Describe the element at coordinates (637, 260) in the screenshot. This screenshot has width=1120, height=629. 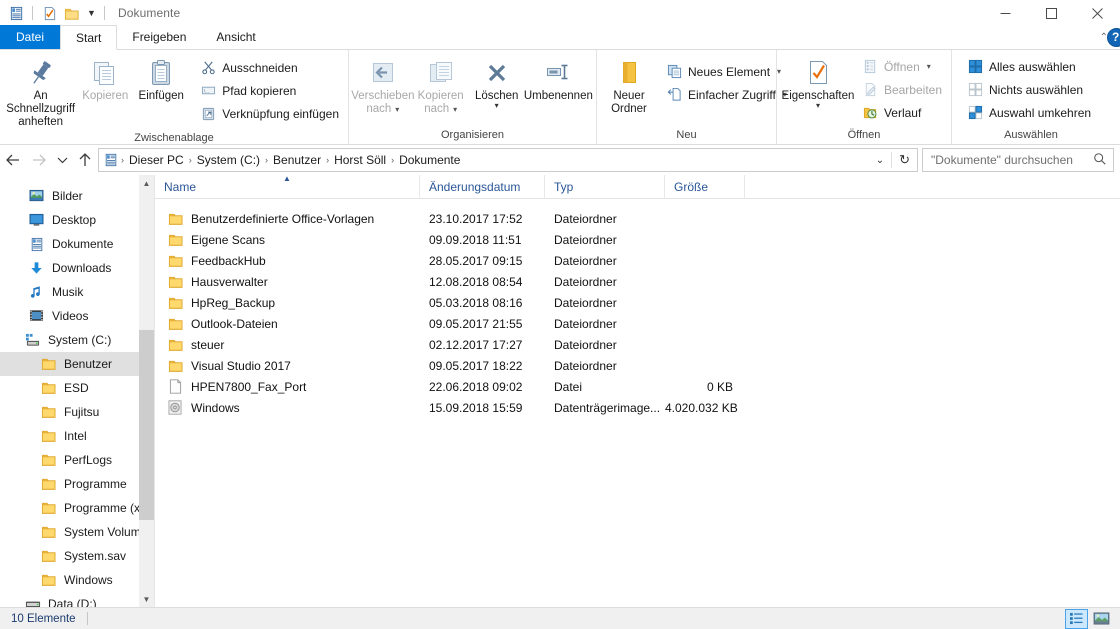
I see `table-row: FeedbackHub 28.05.2017 09:15 Dateiordner` at that location.